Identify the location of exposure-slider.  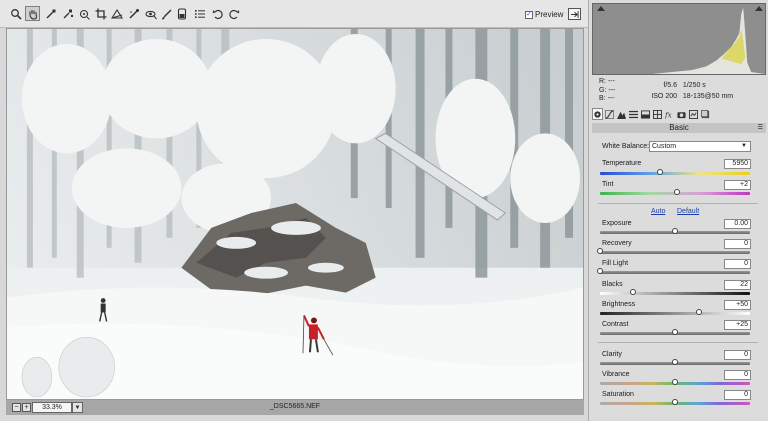
(675, 231).